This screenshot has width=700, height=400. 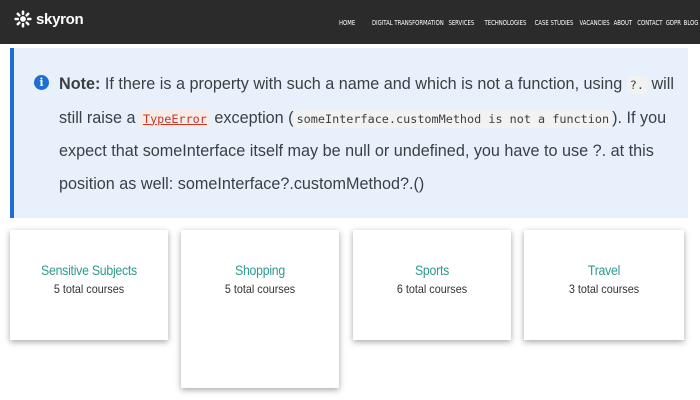 I want to click on code-optional-chaining: ?., so click(x=636, y=85).